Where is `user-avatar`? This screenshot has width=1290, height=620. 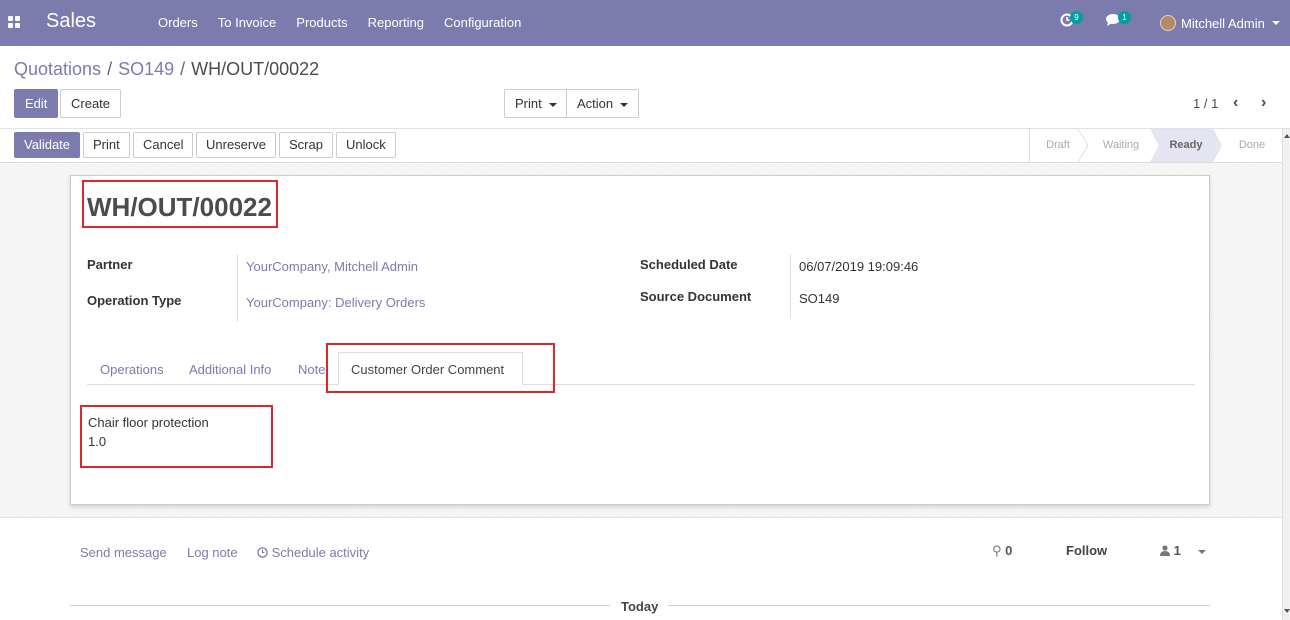
user-avatar is located at coordinates (1168, 23).